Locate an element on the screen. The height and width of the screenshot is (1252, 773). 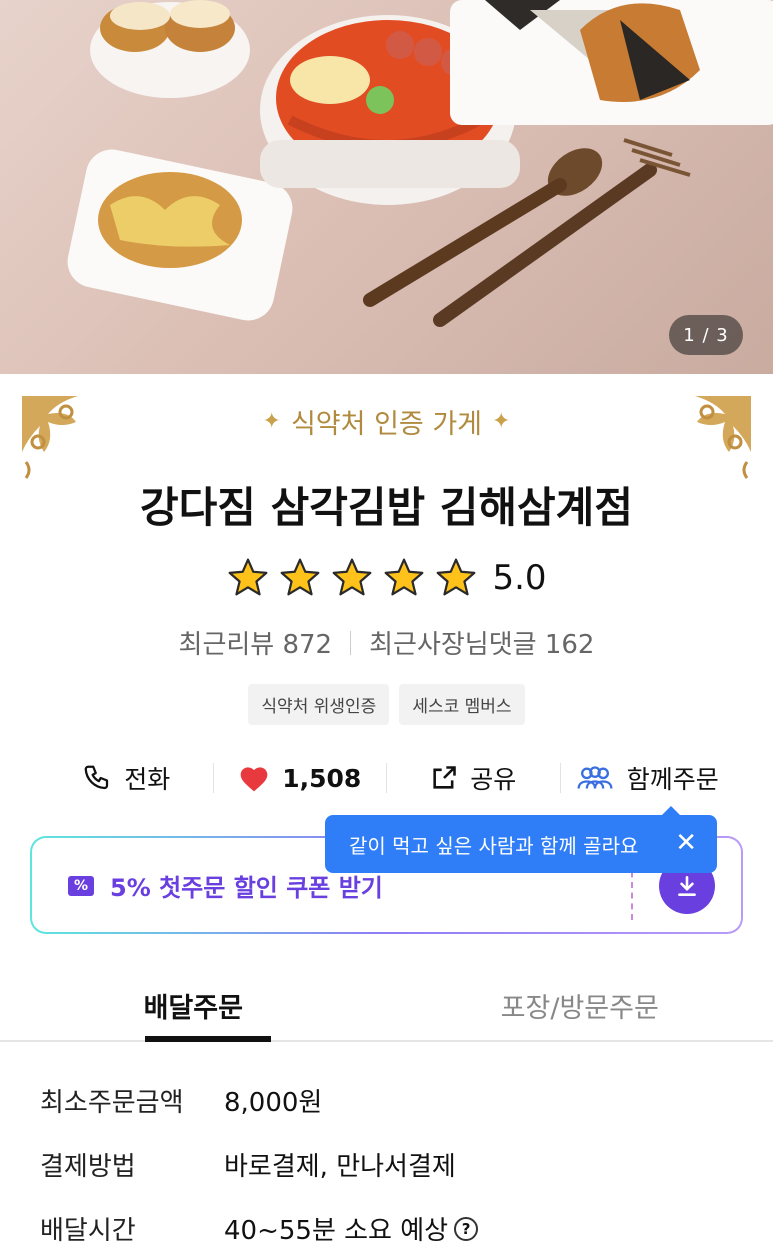
order-type-tabs: 배달주문 포장/방문주문 is located at coordinates (386, 1004).